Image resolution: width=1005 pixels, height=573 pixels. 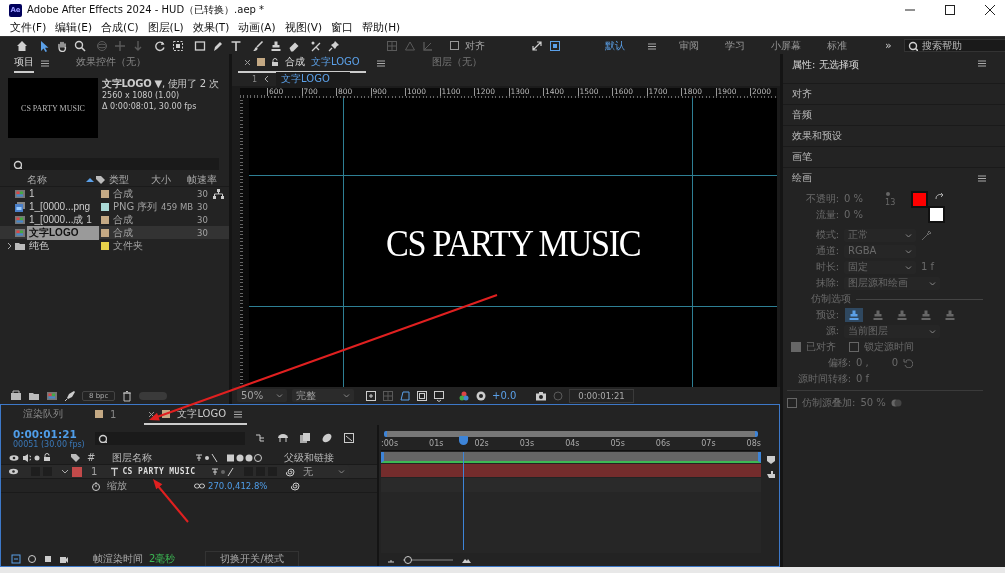 I want to click on project-item-row: 纯色 文件夹, so click(x=114, y=245).